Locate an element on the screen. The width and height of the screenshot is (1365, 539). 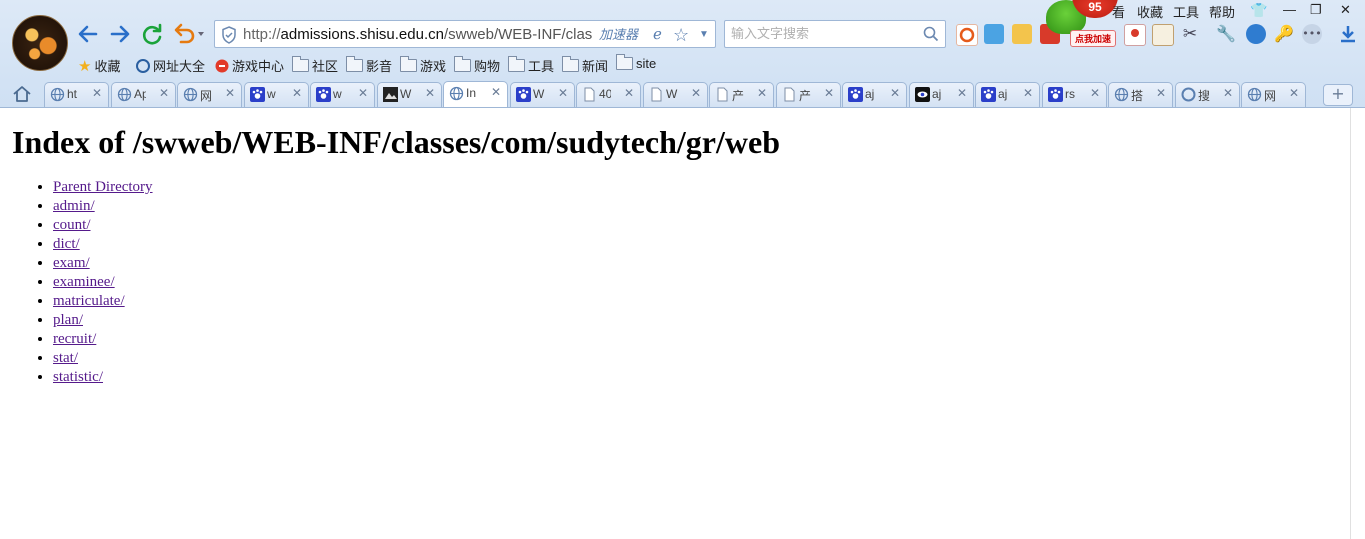
bookmark-site-directory: 网址大全 is located at coordinates (170, 65).